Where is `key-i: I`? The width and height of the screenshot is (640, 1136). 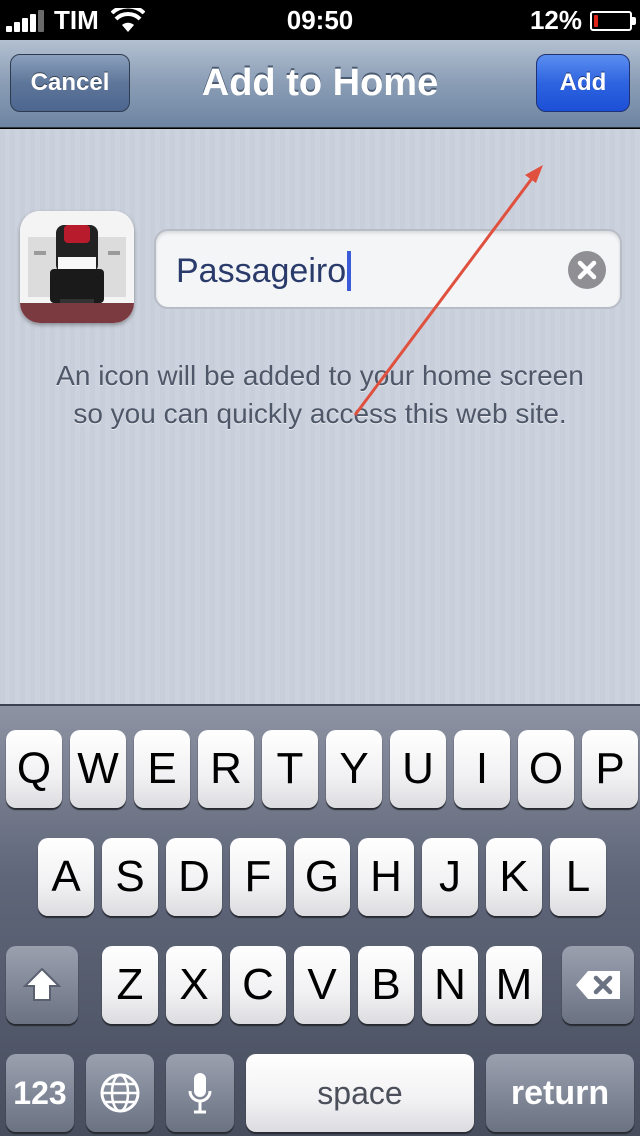 key-i: I is located at coordinates (482, 769).